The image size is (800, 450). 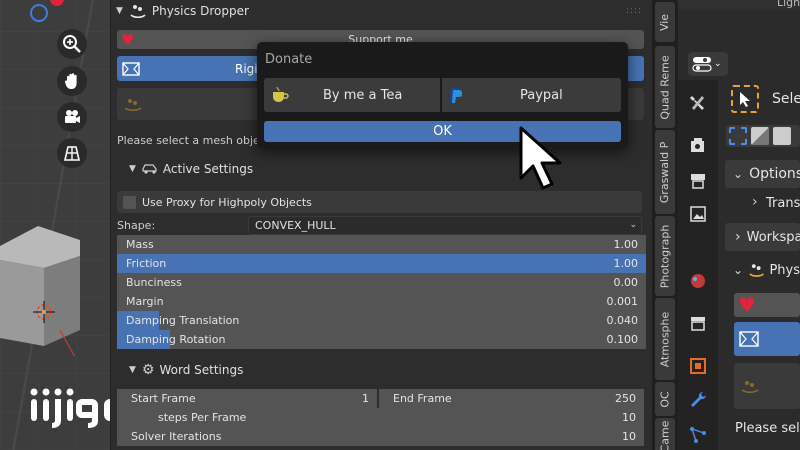 I want to click on gear-icon: ⚙, so click(x=148, y=370).